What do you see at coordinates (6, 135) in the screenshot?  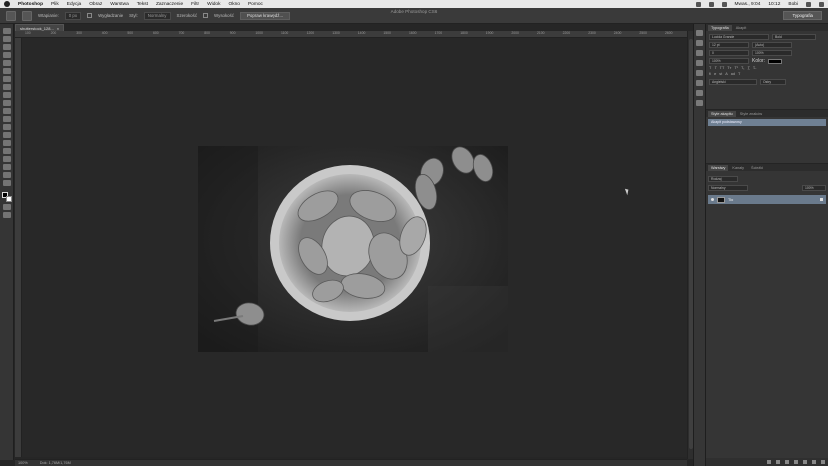 I see `dodge-tool-icon` at bounding box center [6, 135].